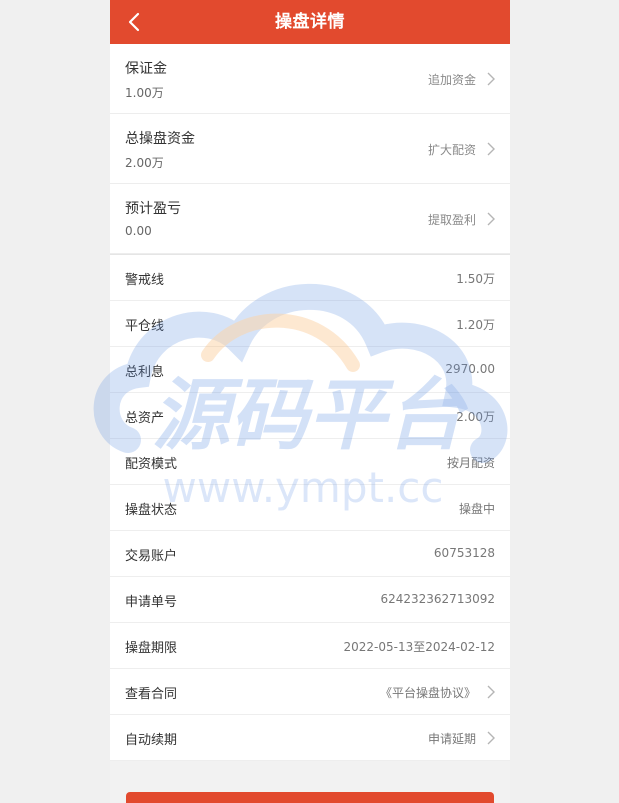 Image resolution: width=619 pixels, height=803 pixels. Describe the element at coordinates (151, 464) in the screenshot. I see `row-label: 配资模式` at that location.